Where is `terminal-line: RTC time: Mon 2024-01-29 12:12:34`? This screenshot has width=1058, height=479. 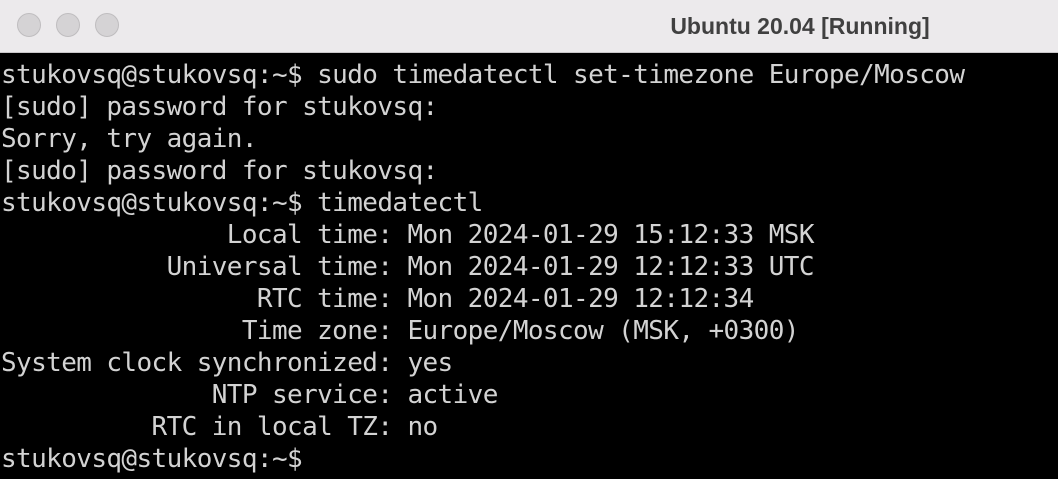
terminal-line: RTC time: Mon 2024-01-29 12:12:34 is located at coordinates (377, 299).